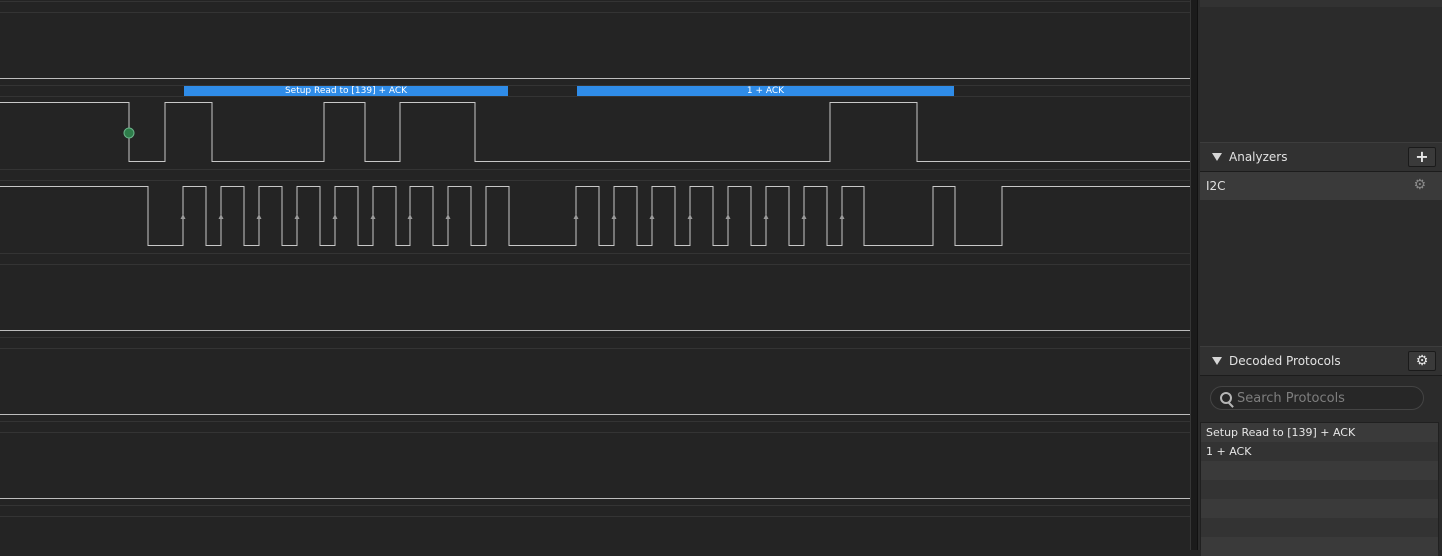  What do you see at coordinates (1258, 157) in the screenshot?
I see `analyzers-title: Analyzers` at bounding box center [1258, 157].